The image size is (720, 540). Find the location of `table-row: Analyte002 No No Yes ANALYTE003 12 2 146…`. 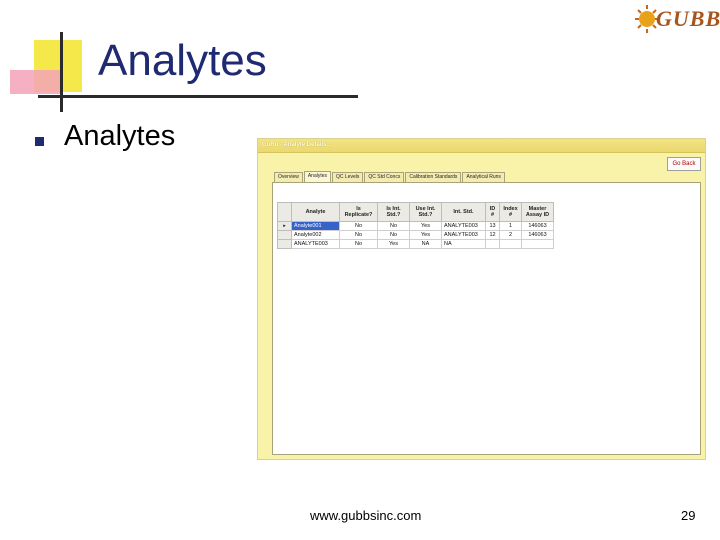

table-row: Analyte002 No No Yes ANALYTE003 12 2 146… is located at coordinates (415, 235).